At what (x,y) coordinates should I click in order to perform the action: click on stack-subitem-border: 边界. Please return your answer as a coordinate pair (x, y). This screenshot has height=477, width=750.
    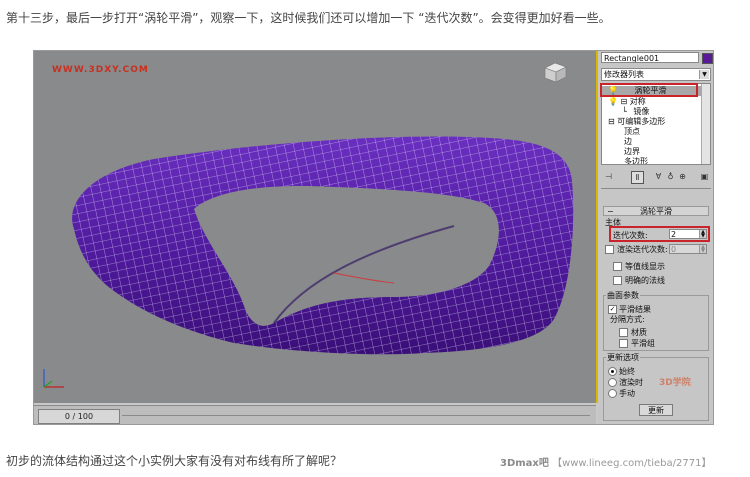
    Looking at the image, I should click on (632, 152).